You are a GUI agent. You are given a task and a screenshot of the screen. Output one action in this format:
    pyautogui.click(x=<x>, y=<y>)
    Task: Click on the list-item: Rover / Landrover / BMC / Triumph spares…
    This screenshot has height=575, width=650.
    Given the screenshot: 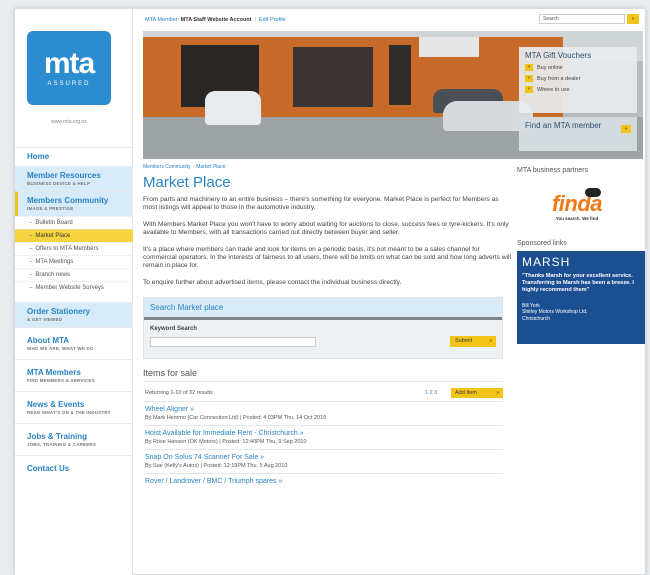 What is the action you would take?
    pyautogui.click(x=323, y=481)
    